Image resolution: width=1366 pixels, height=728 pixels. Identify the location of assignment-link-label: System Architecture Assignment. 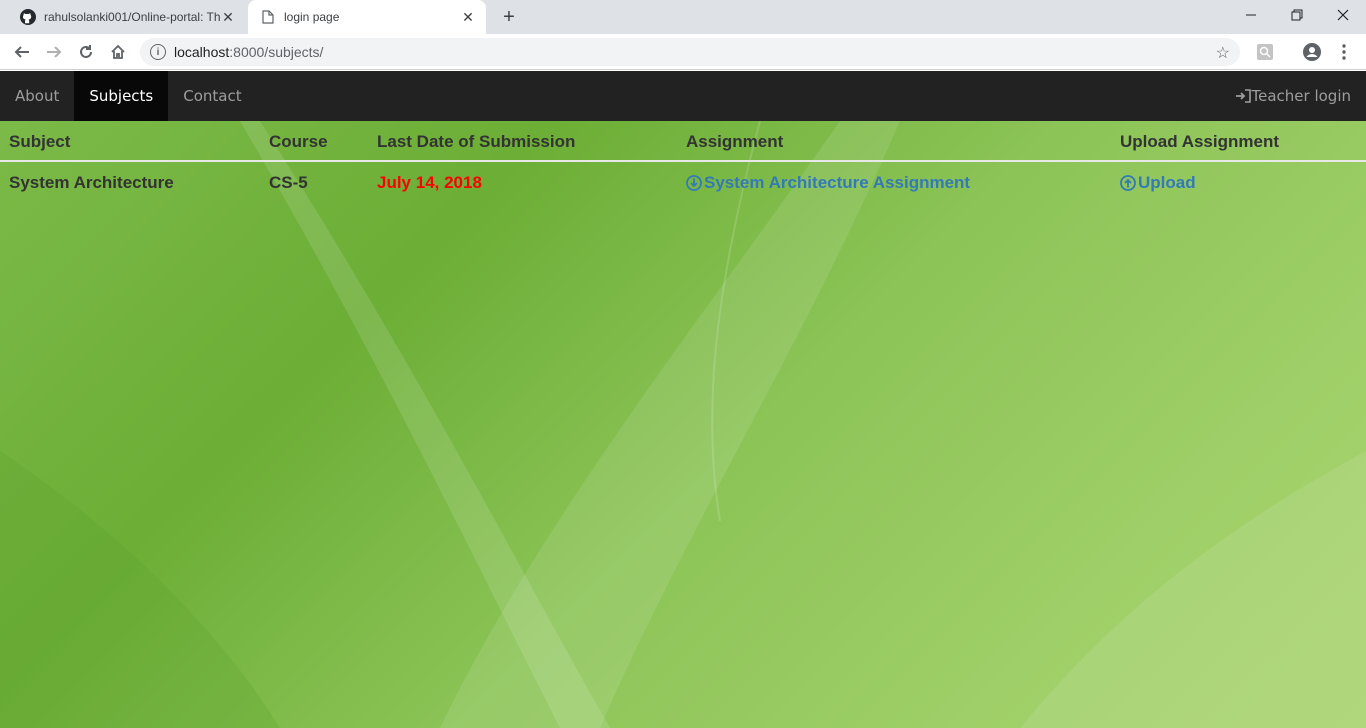
(837, 182).